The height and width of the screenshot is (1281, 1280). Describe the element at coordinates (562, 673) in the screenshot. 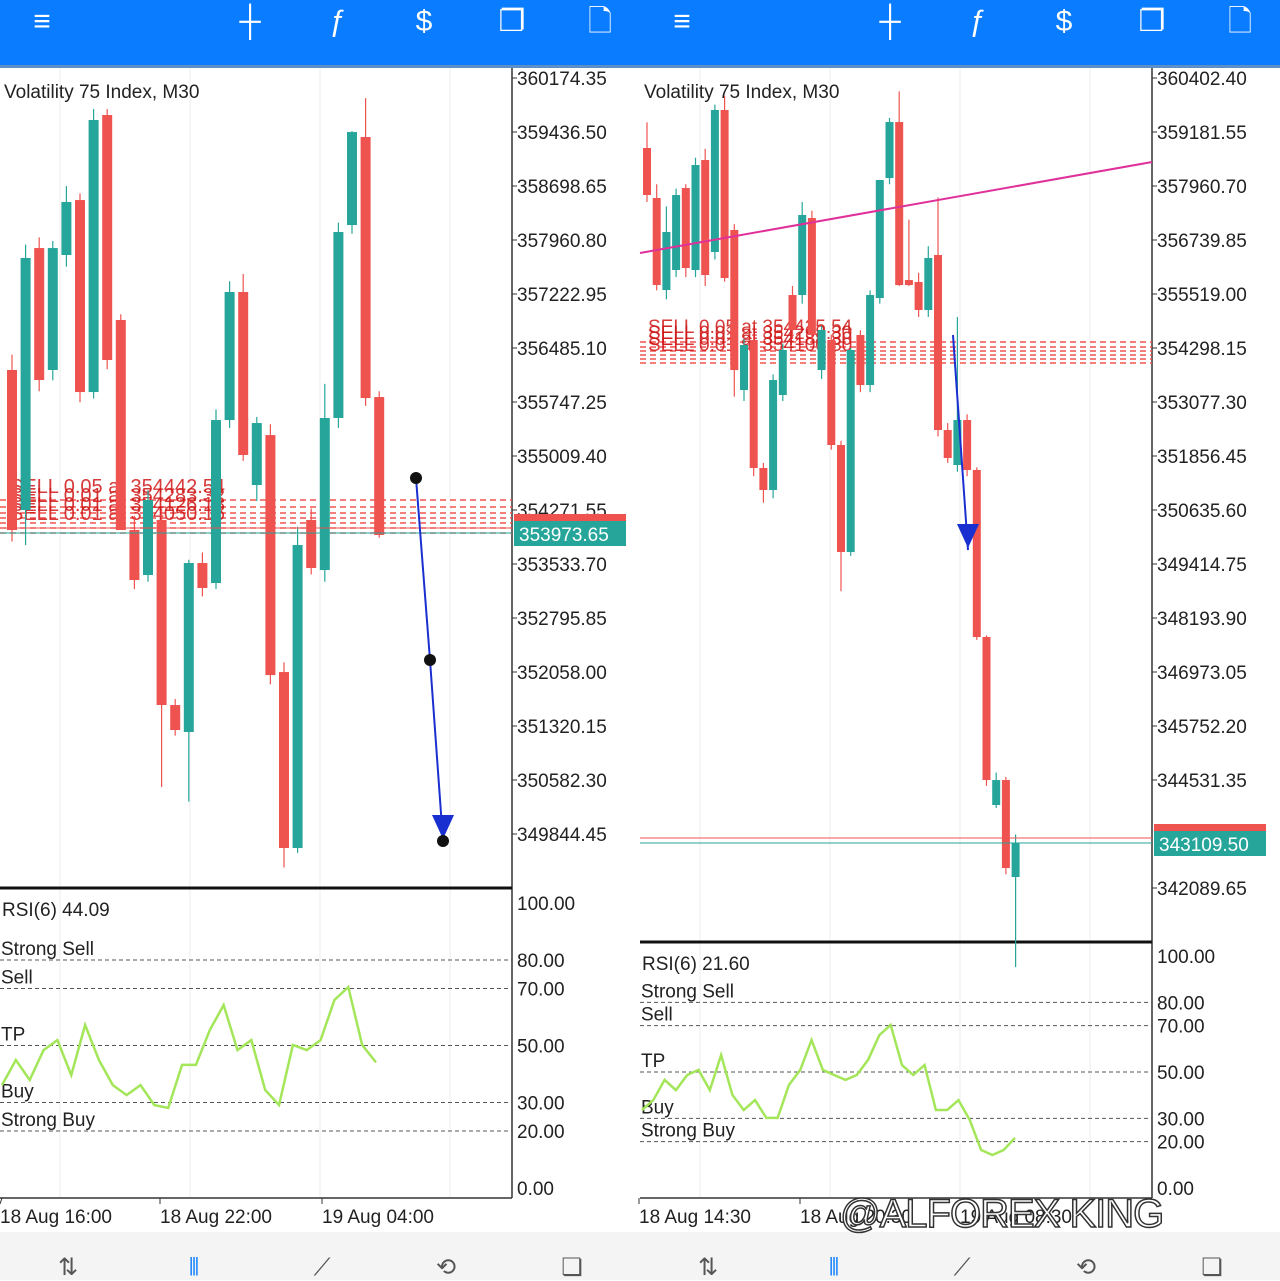

I see `price-label: 352058.00` at that location.